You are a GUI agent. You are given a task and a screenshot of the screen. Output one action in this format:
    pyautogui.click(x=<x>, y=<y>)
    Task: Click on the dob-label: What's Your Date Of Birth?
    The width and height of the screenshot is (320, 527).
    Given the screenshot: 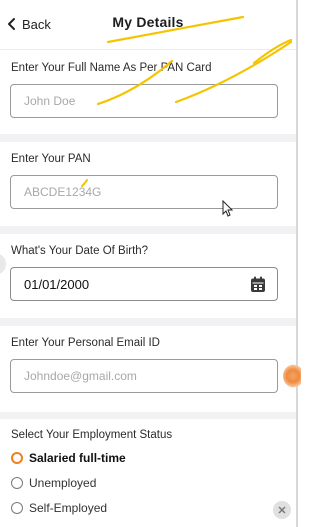 What is the action you would take?
    pyautogui.click(x=80, y=251)
    